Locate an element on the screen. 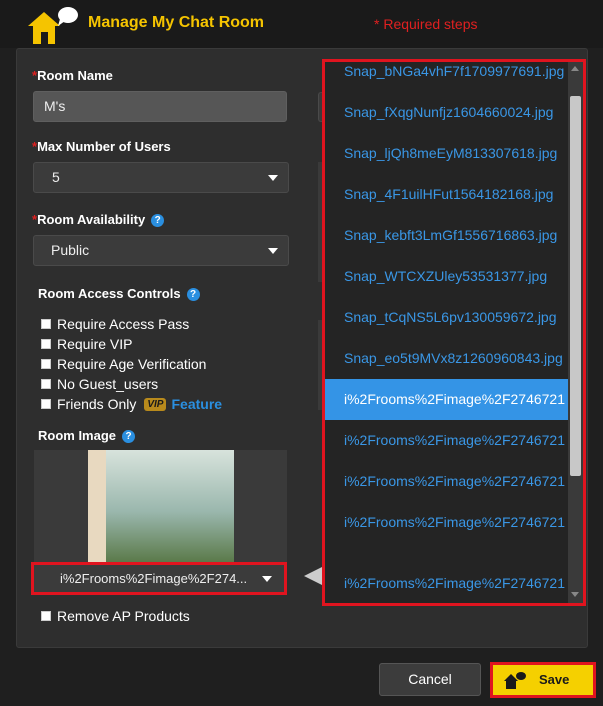 The height and width of the screenshot is (706, 603). access-option-friends-only: Friends Only VIP Feature is located at coordinates (131, 404).